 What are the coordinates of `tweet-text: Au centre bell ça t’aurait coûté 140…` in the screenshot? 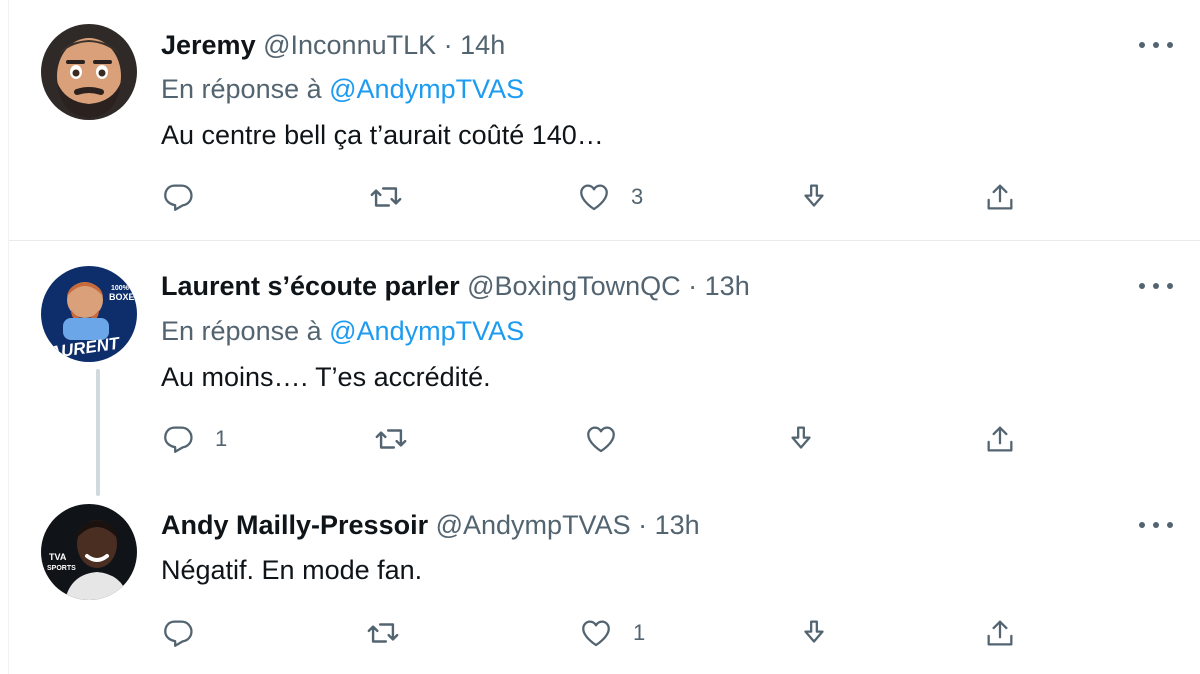 It's located at (382, 135).